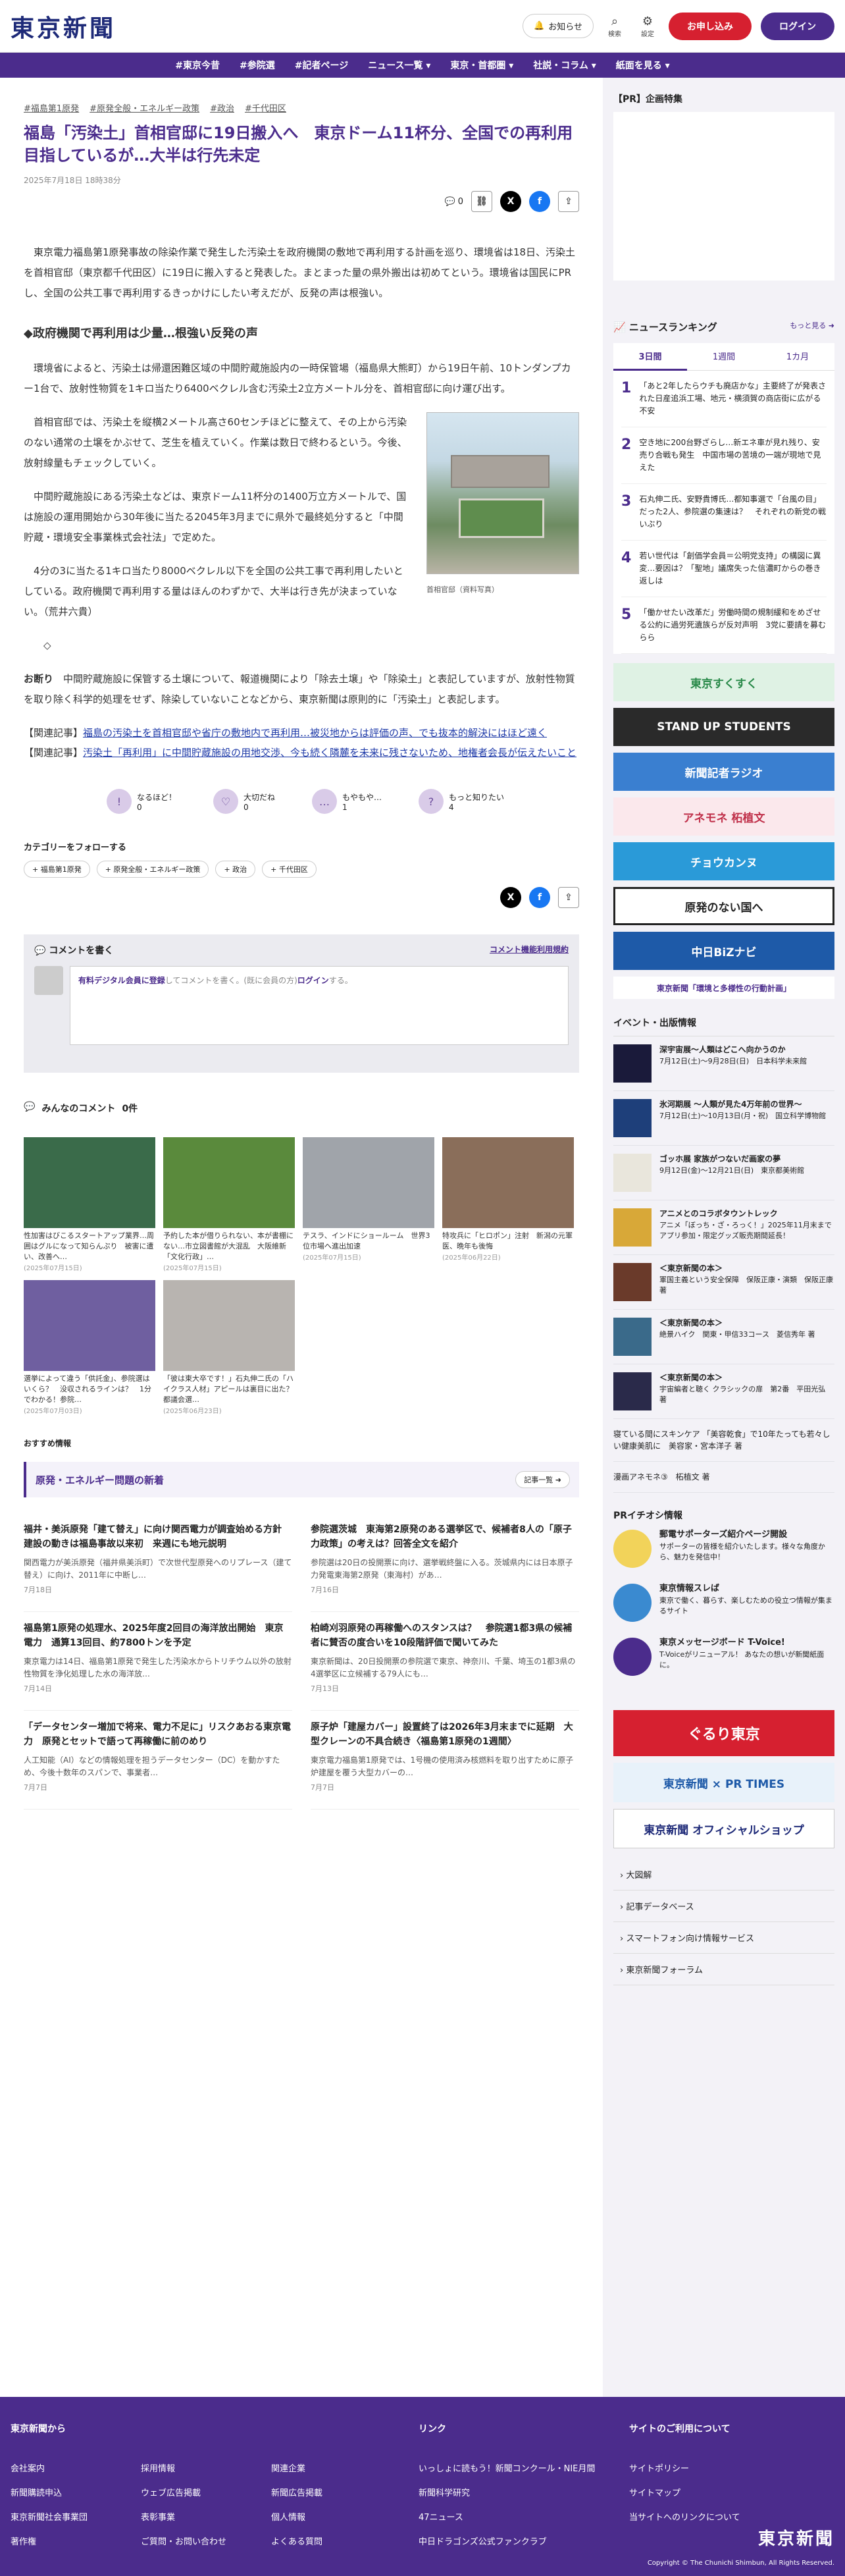 The height and width of the screenshot is (2576, 845). Describe the element at coordinates (122, 980) in the screenshot. I see `register-link: 有料デジタル会員に登録` at that location.